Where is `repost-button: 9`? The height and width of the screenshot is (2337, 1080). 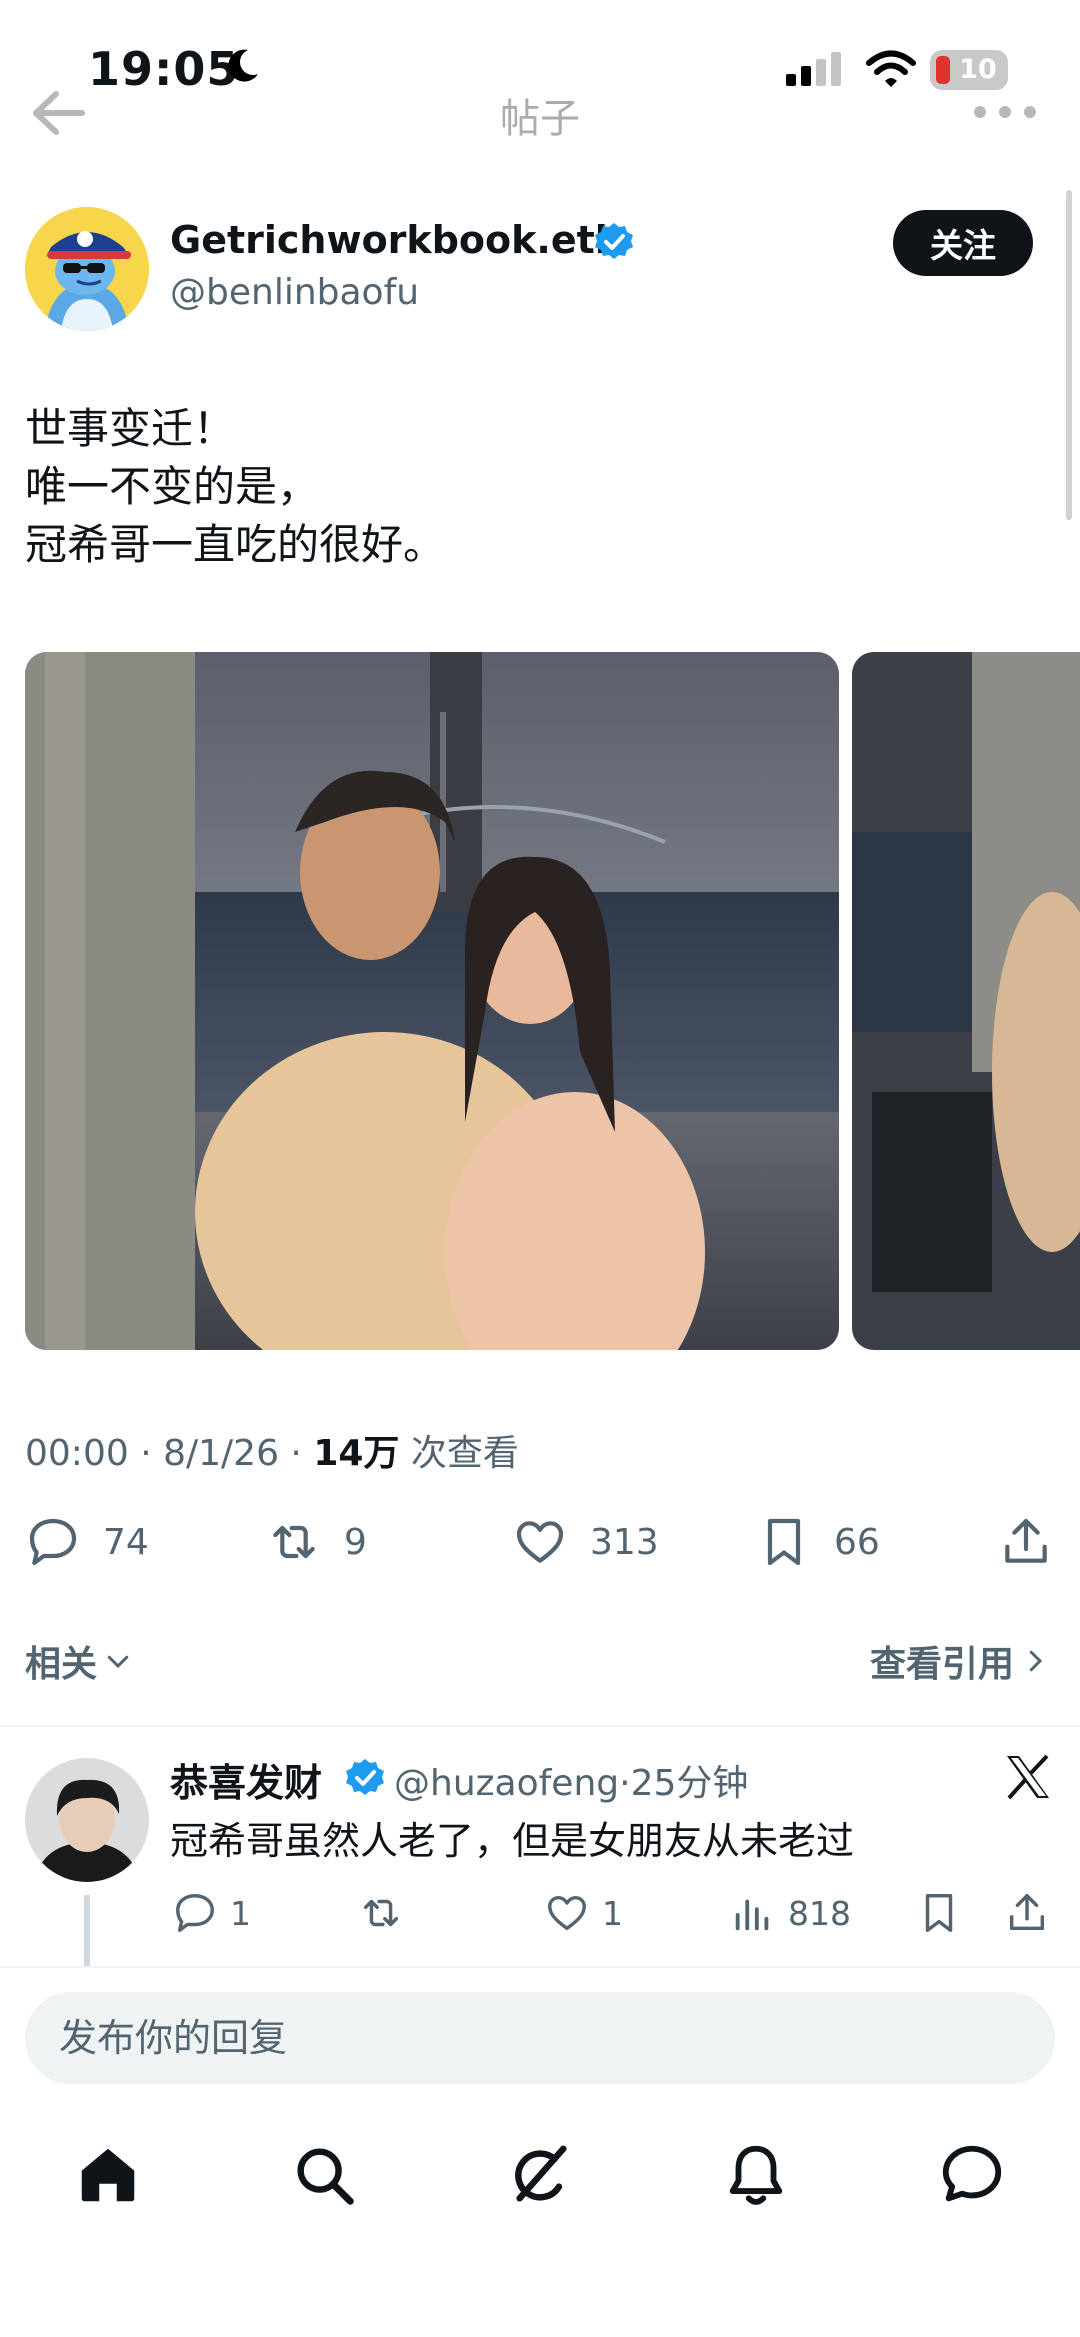
repost-button: 9 is located at coordinates (316, 1542).